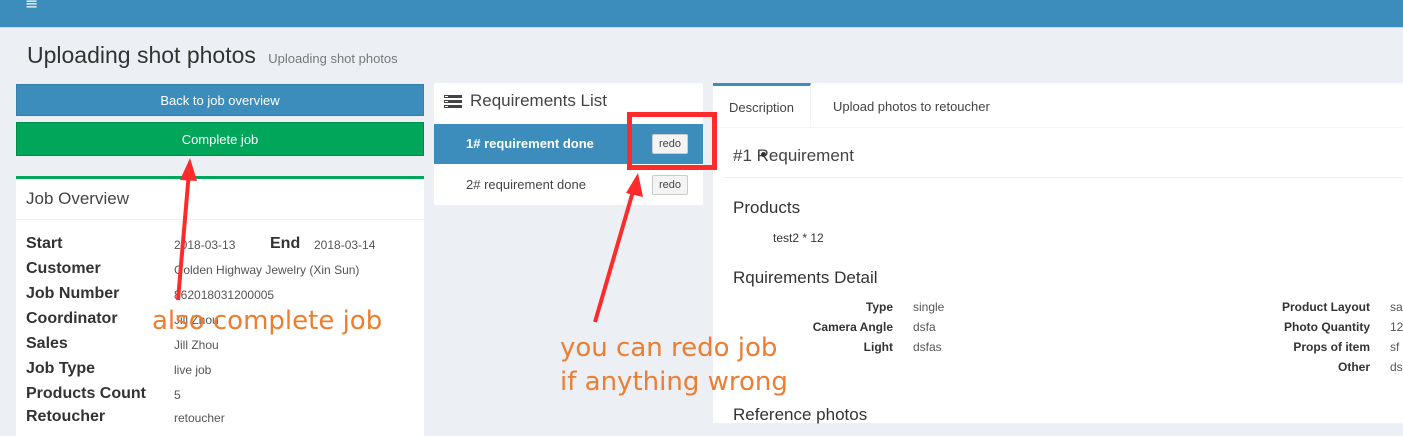  I want to click on sales-value: Jill Zhou, so click(196, 345).